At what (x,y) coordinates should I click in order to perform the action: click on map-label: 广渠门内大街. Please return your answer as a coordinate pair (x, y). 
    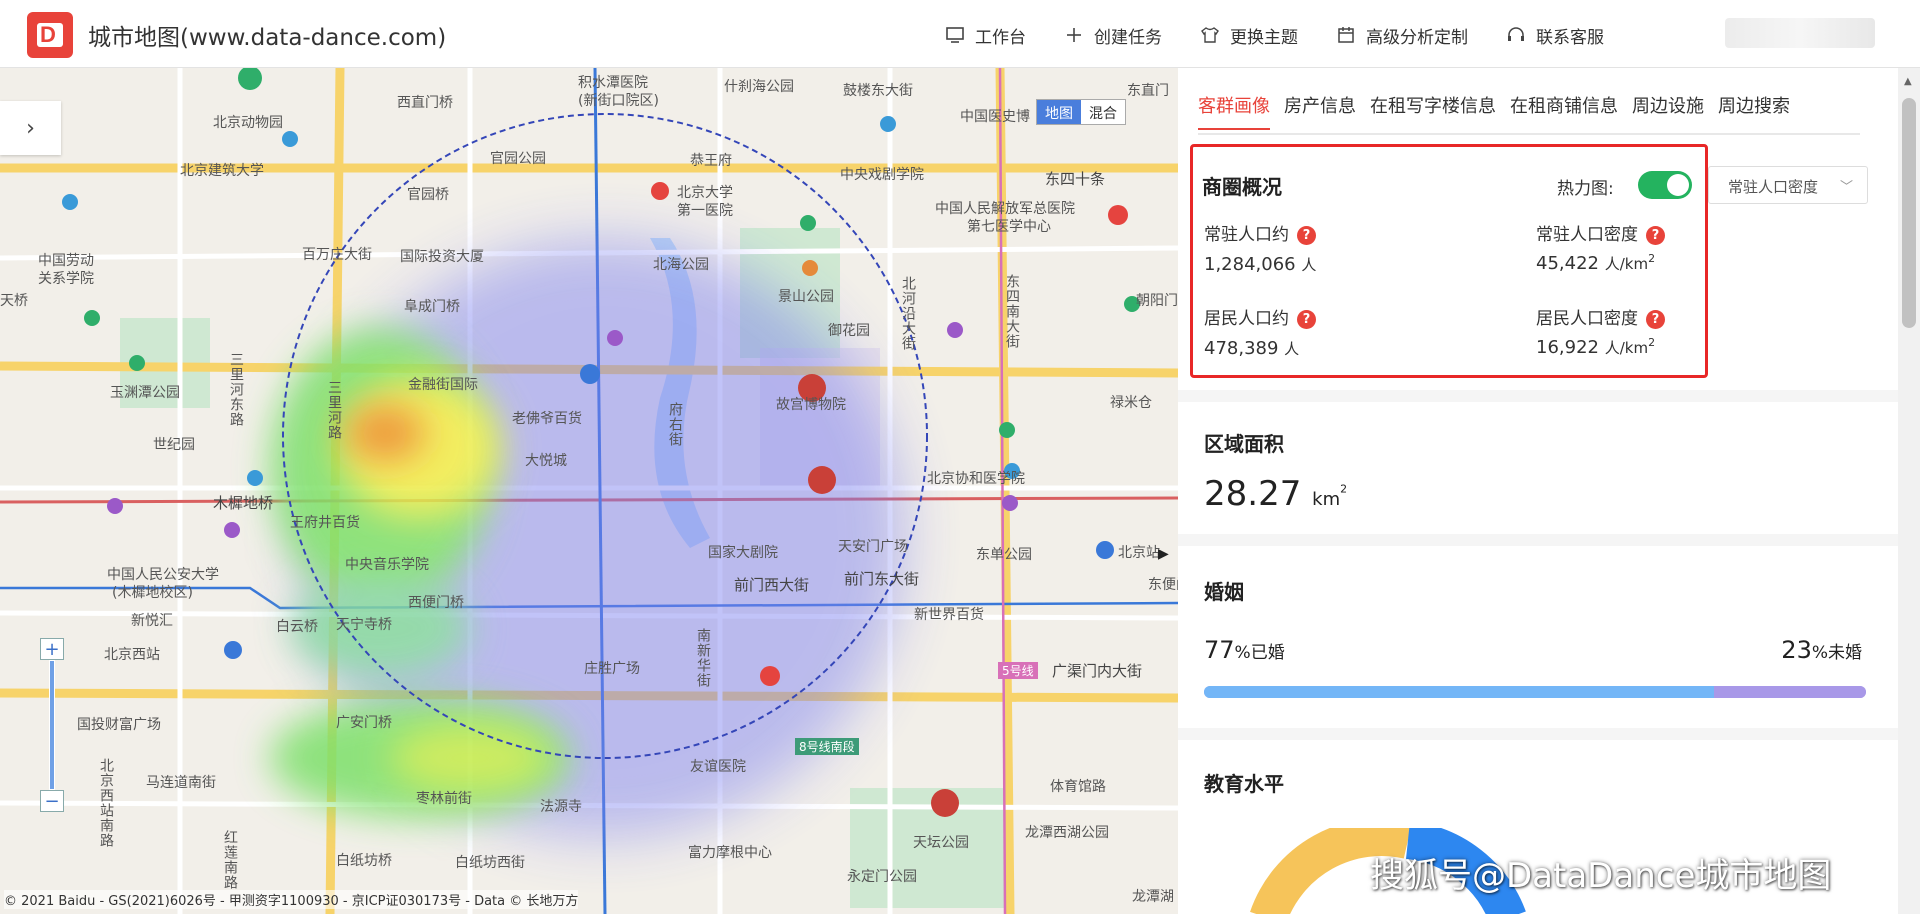
    Looking at the image, I should click on (1097, 671).